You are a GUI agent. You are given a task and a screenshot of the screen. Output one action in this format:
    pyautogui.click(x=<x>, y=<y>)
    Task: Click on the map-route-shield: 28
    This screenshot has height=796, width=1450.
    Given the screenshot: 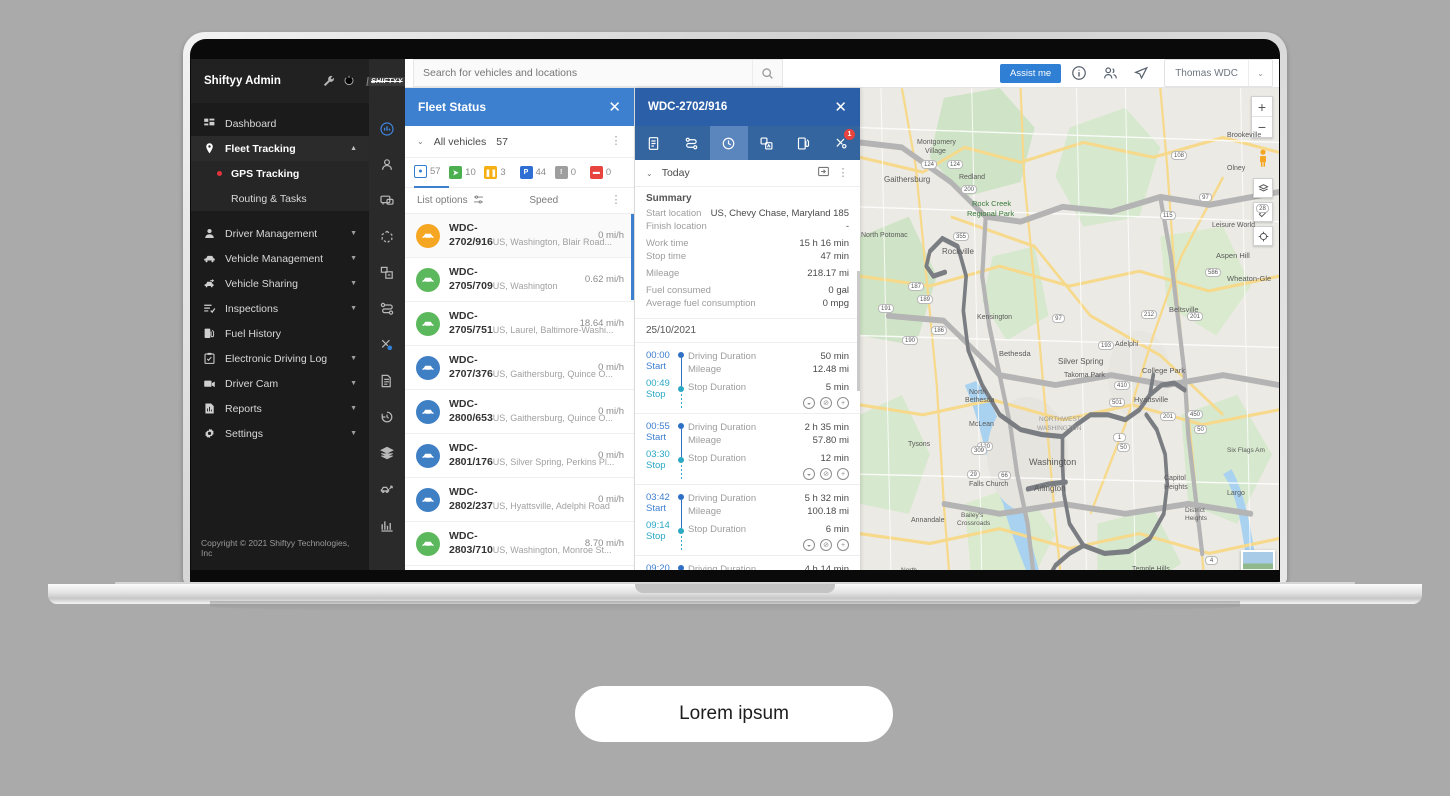 What is the action you would take?
    pyautogui.click(x=1262, y=208)
    